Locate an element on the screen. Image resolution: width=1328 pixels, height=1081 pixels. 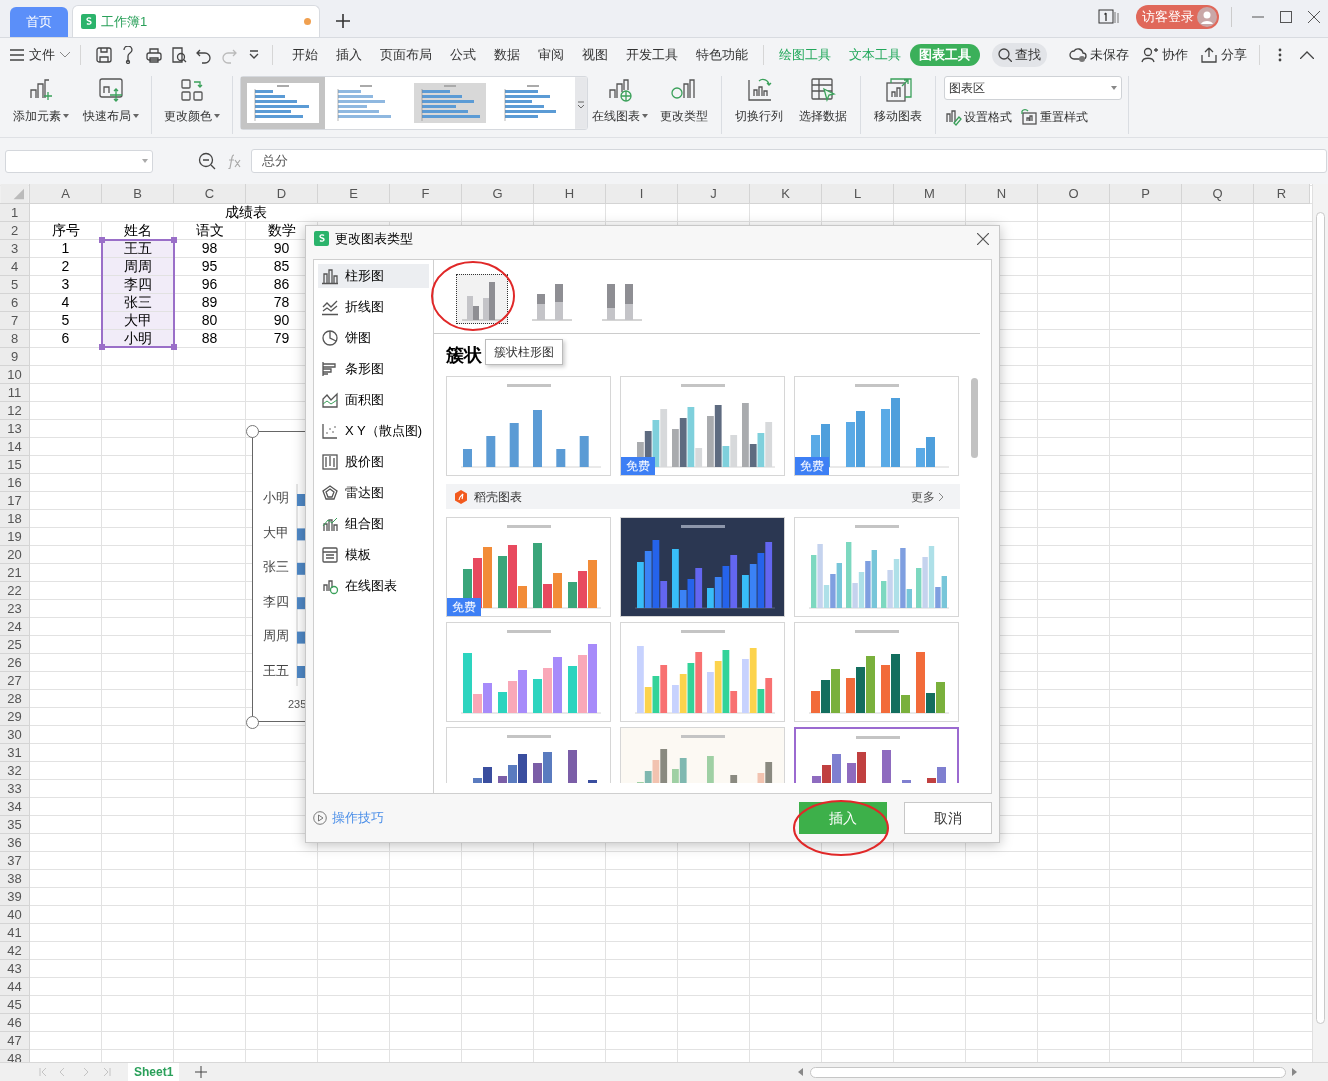
row-header: 29 is located at coordinates (15, 717).